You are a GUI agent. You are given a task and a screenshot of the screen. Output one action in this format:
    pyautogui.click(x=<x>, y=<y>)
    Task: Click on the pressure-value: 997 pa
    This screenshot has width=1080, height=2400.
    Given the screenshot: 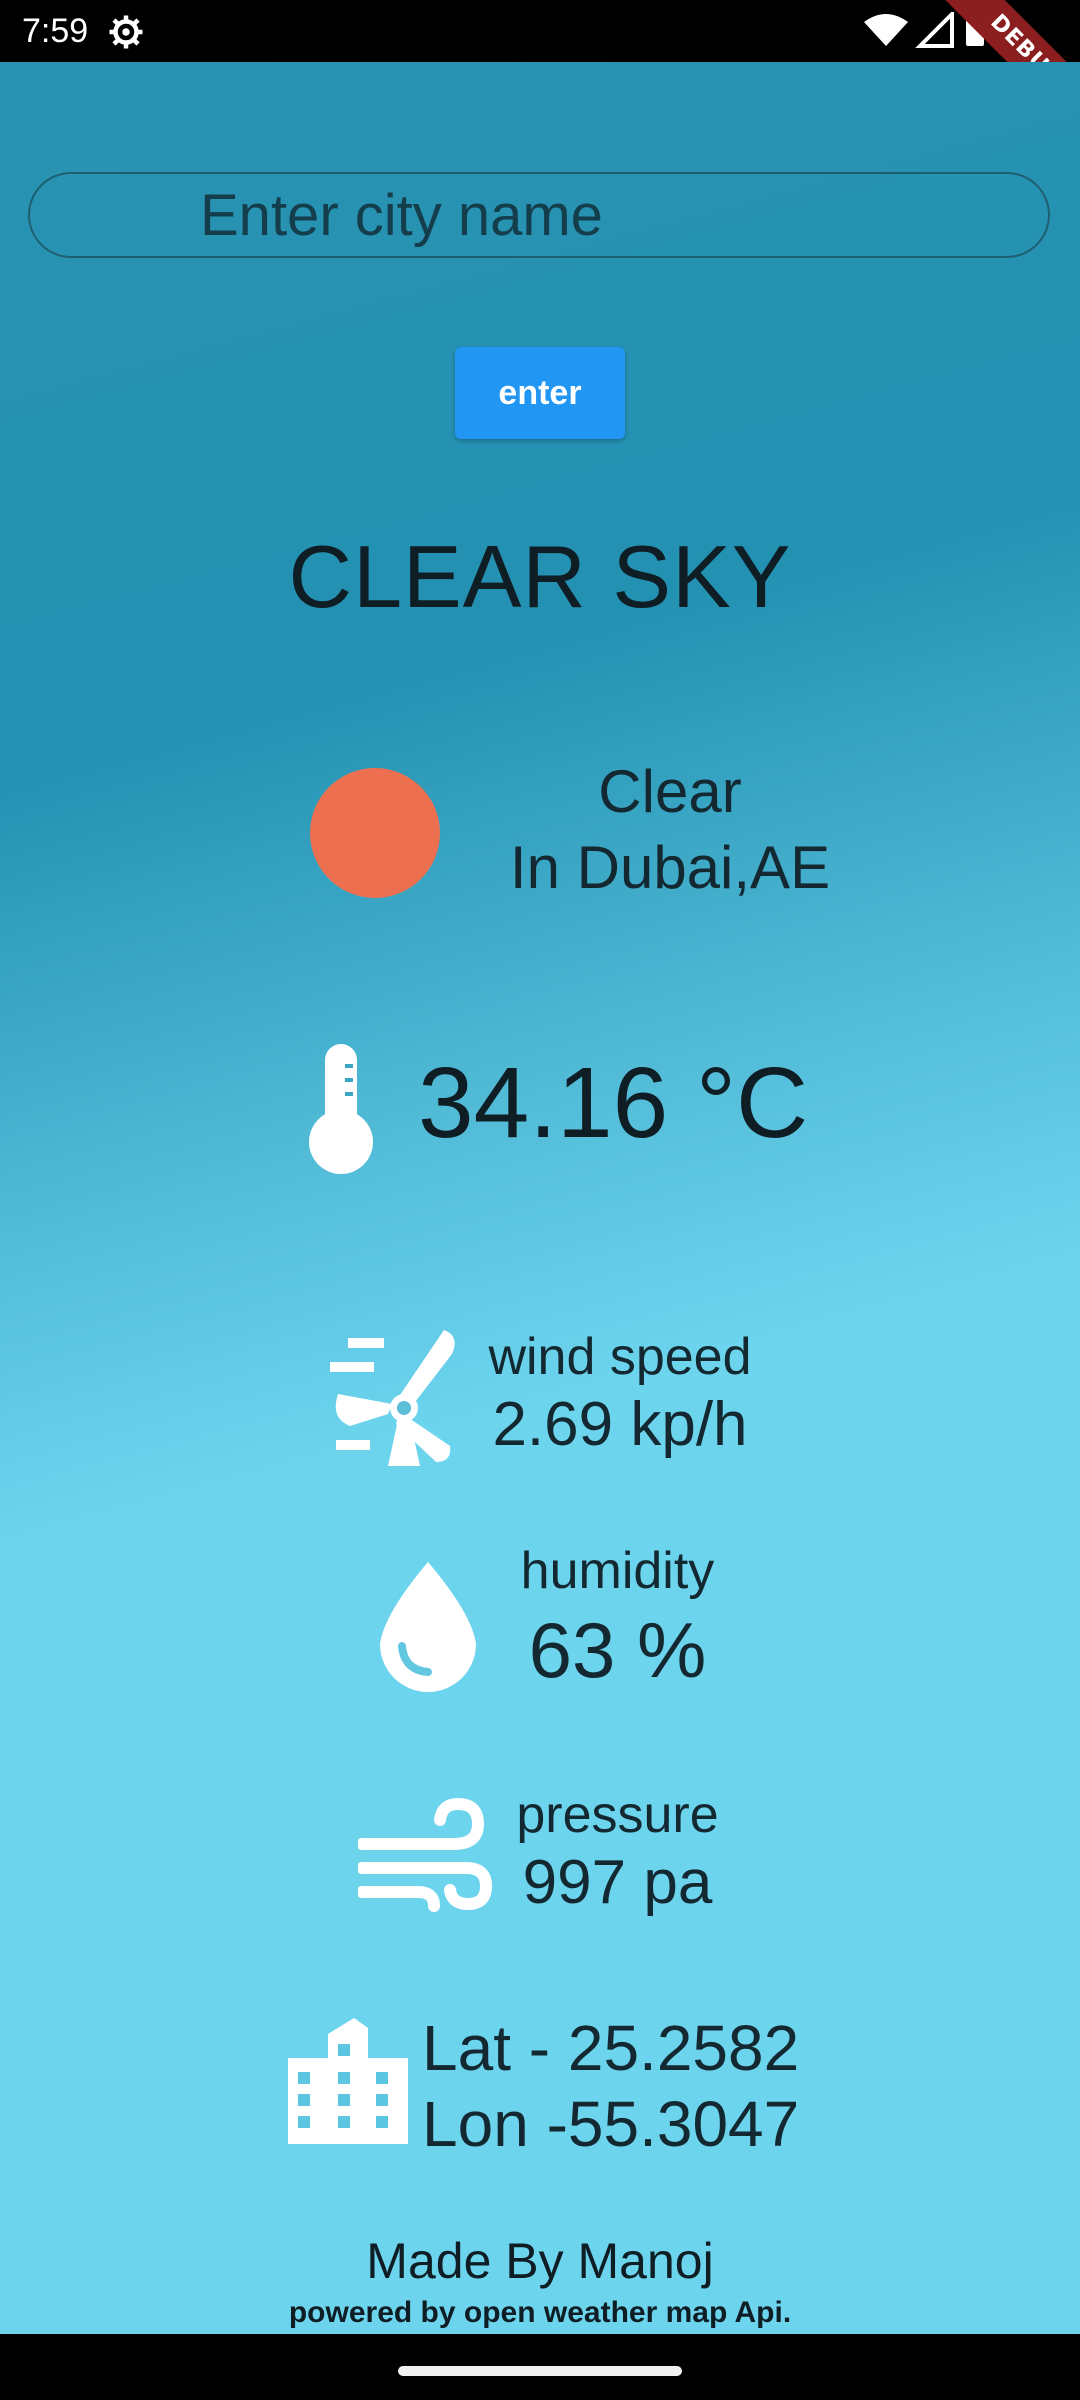 What is the action you would take?
    pyautogui.click(x=617, y=1882)
    